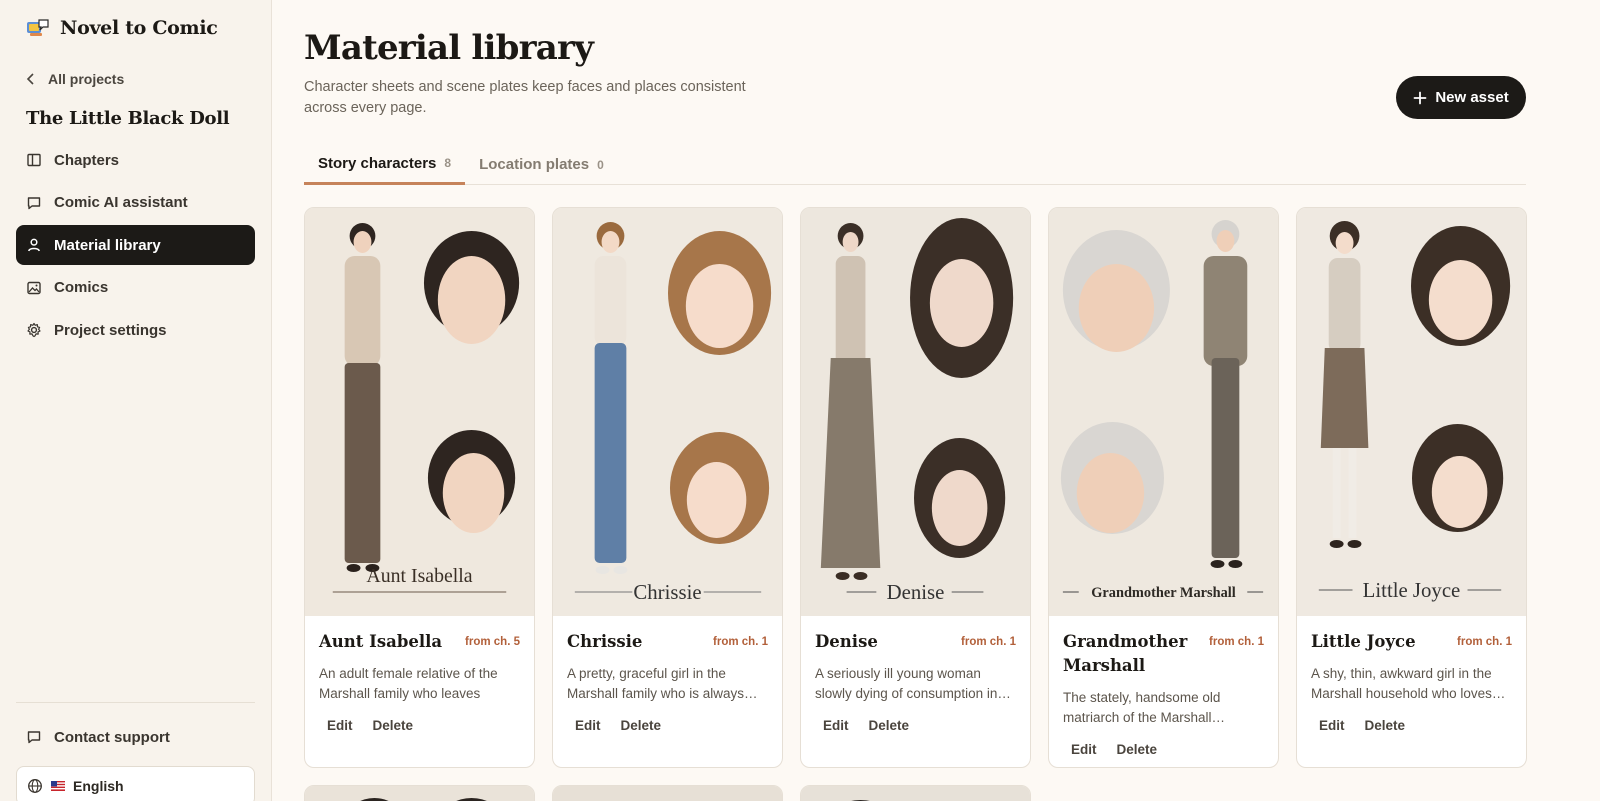 The height and width of the screenshot is (801, 1600). Describe the element at coordinates (112, 737) in the screenshot. I see `contact-support-label: Contact support` at that location.